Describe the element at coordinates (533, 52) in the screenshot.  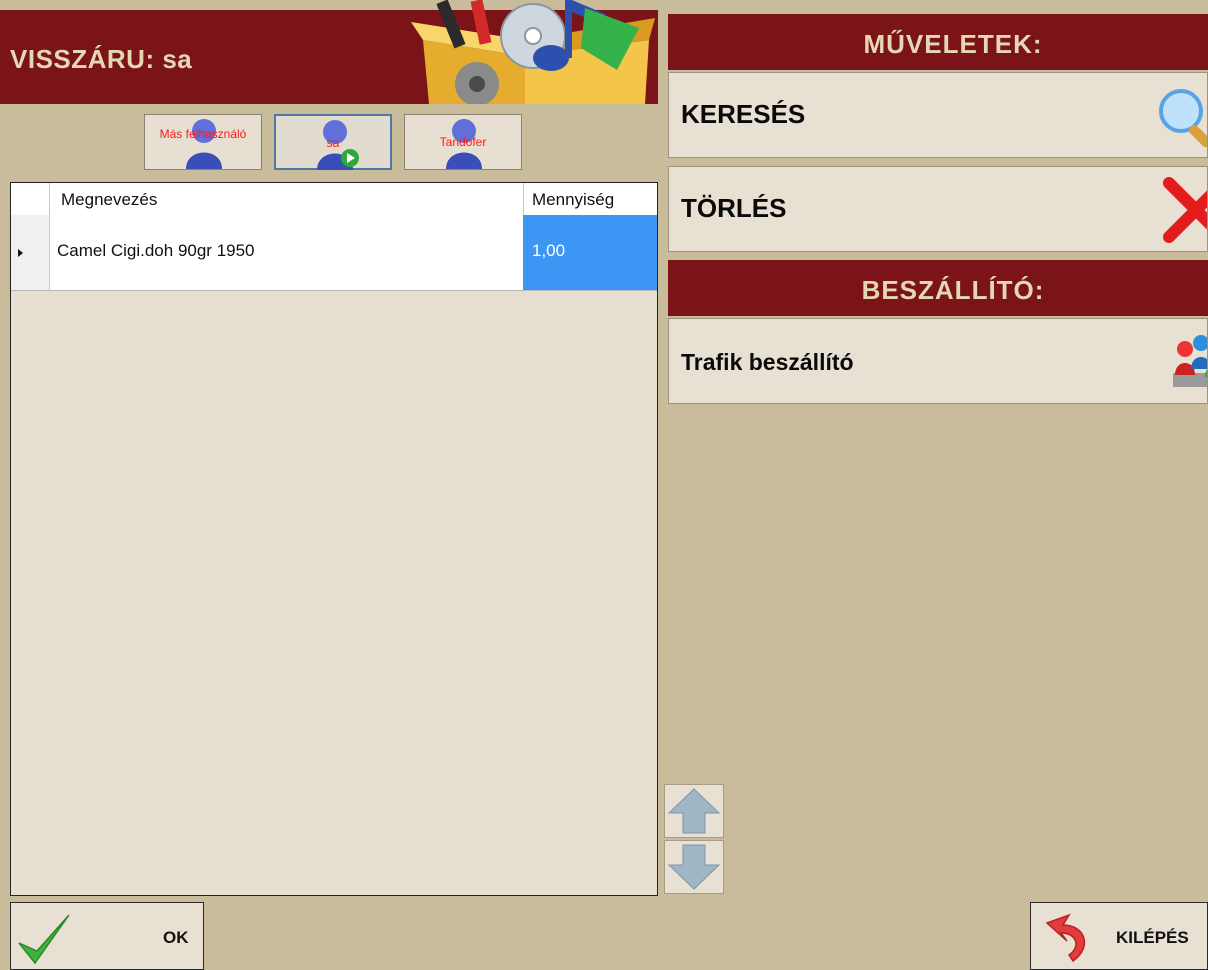
I see `software-box-icon` at that location.